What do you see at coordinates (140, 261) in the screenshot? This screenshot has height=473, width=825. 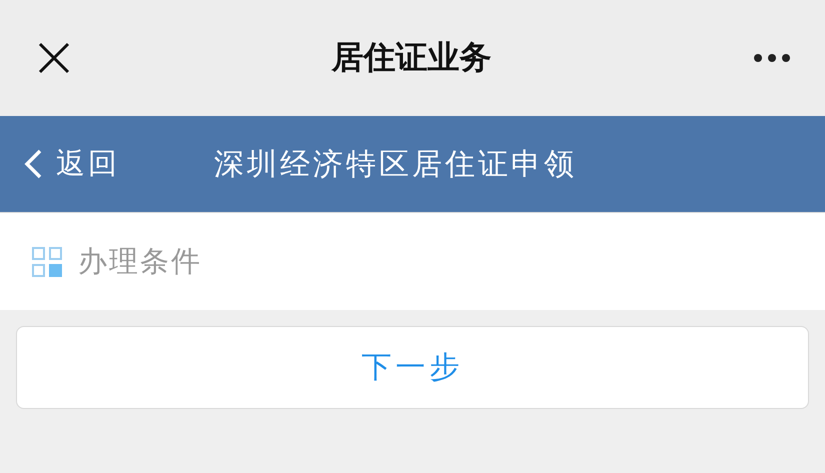 I see `conditions-label: 办理条件` at bounding box center [140, 261].